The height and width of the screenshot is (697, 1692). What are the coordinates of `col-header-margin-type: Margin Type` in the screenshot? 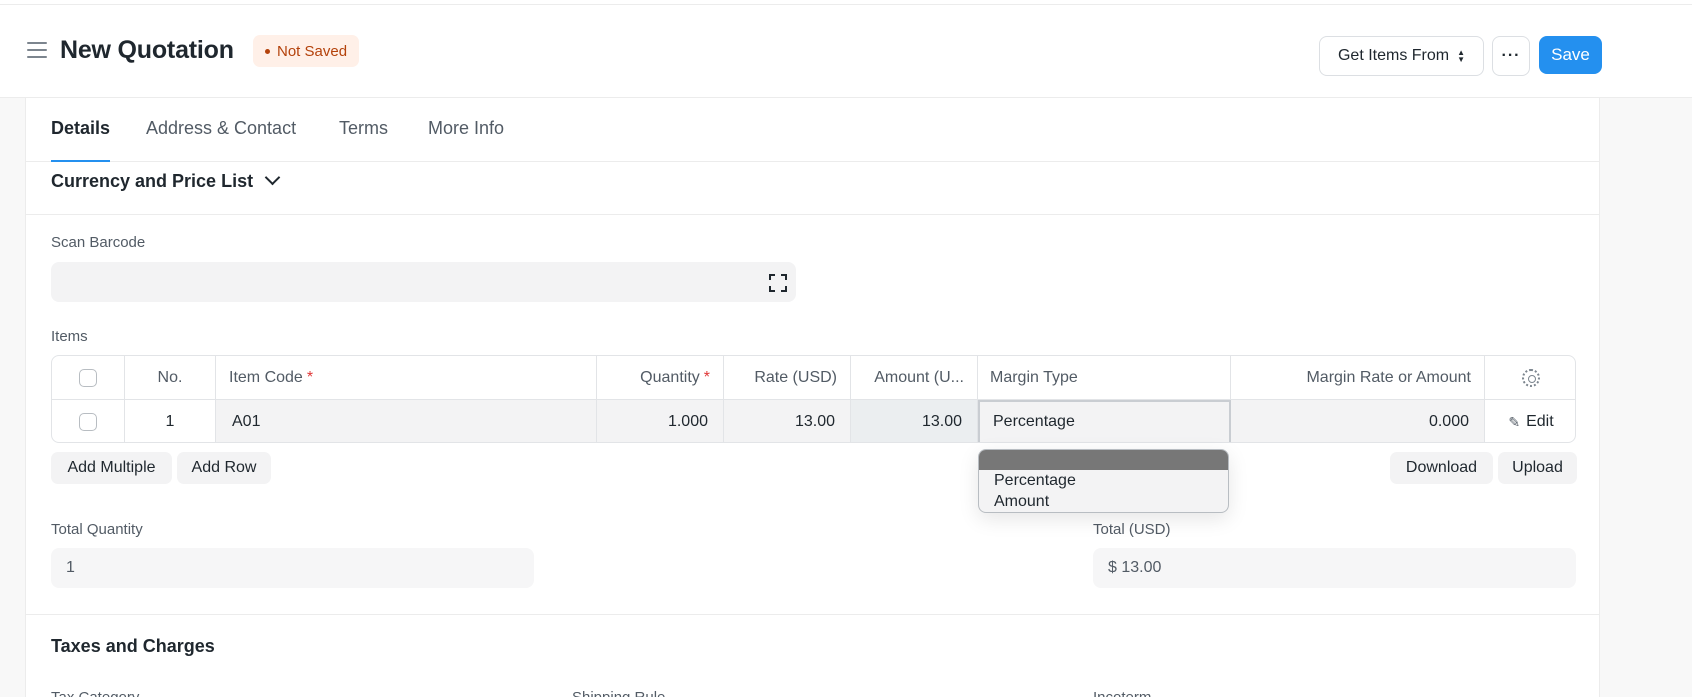 It's located at (1104, 378).